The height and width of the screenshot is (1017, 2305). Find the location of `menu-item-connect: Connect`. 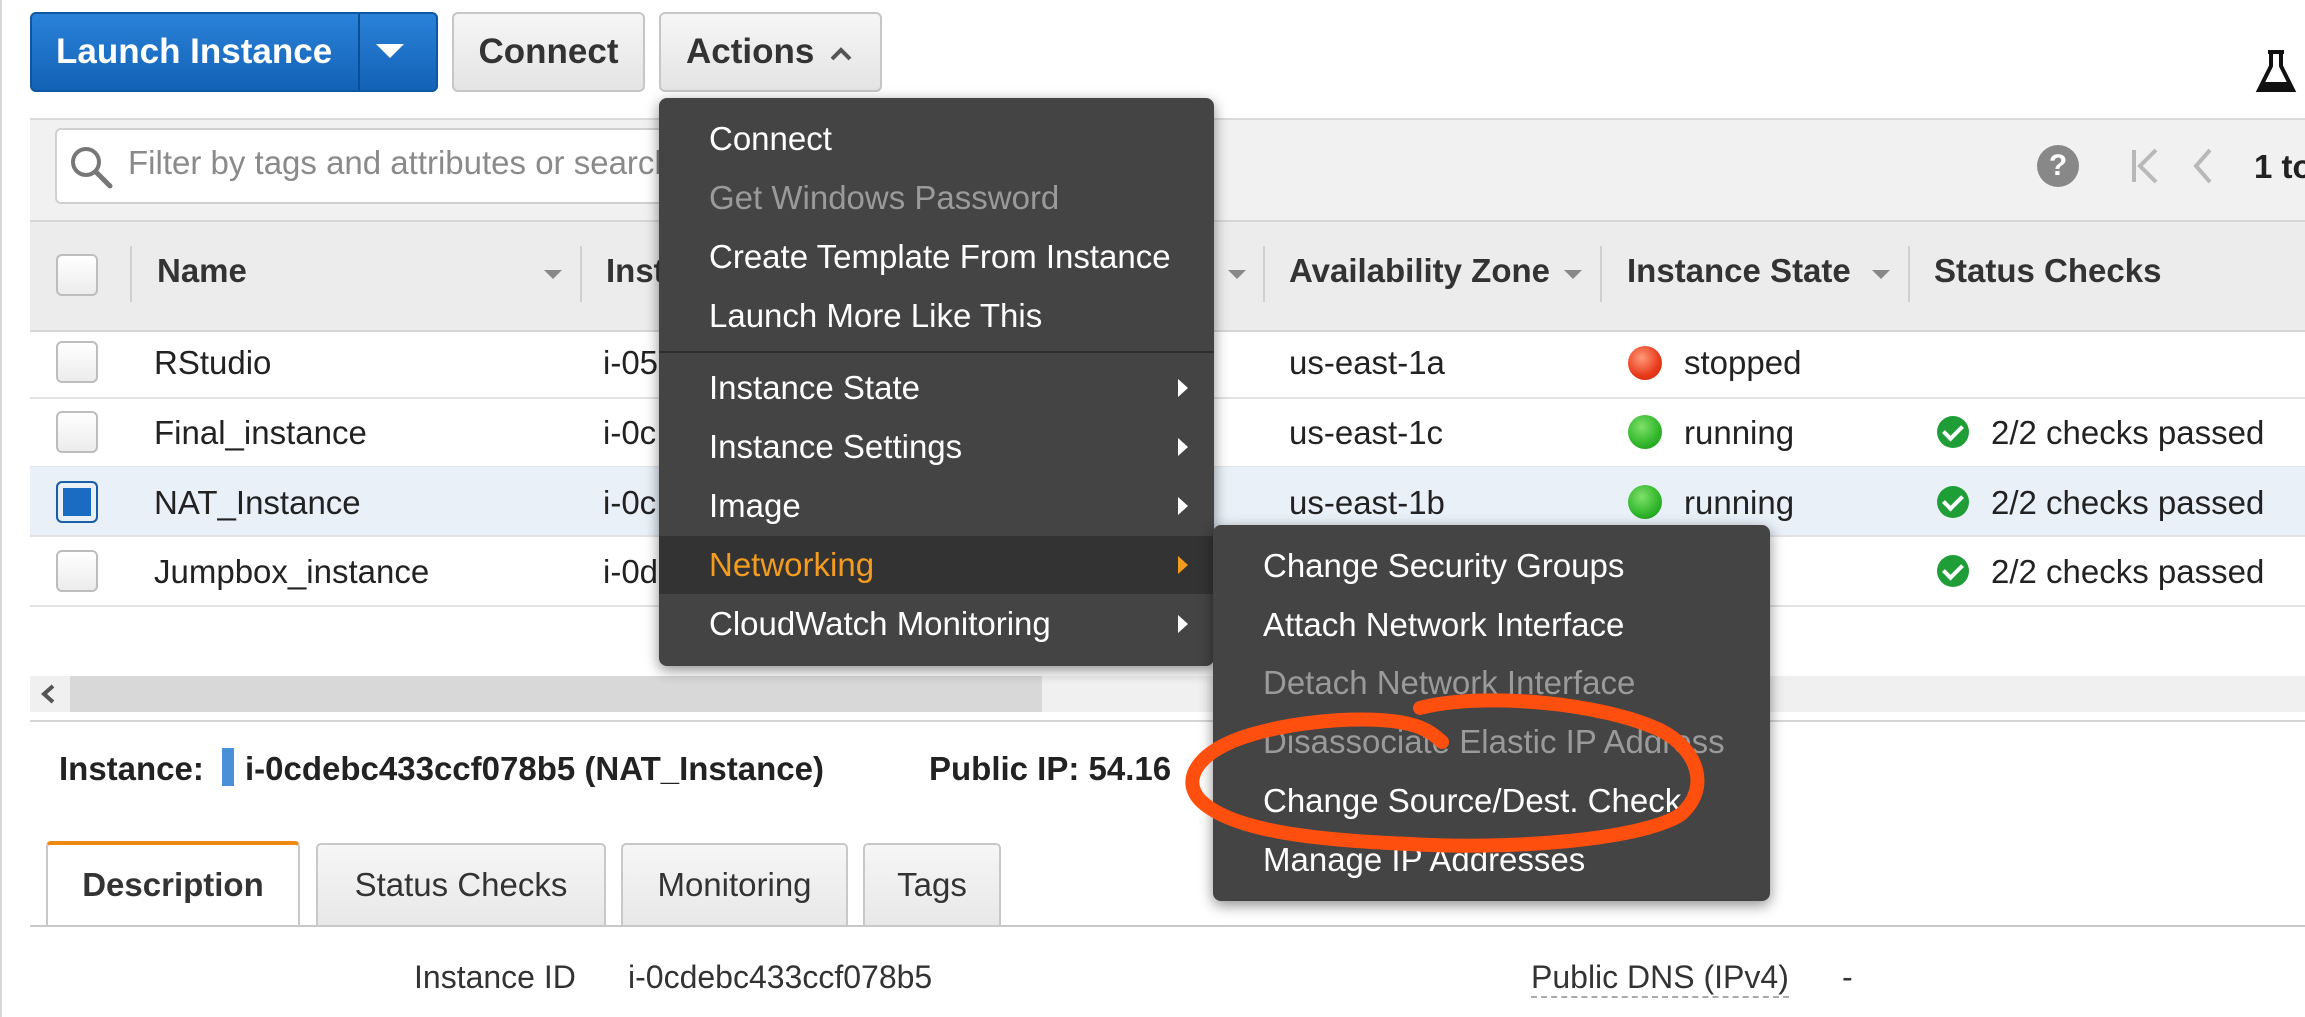

menu-item-connect: Connect is located at coordinates (936, 139).